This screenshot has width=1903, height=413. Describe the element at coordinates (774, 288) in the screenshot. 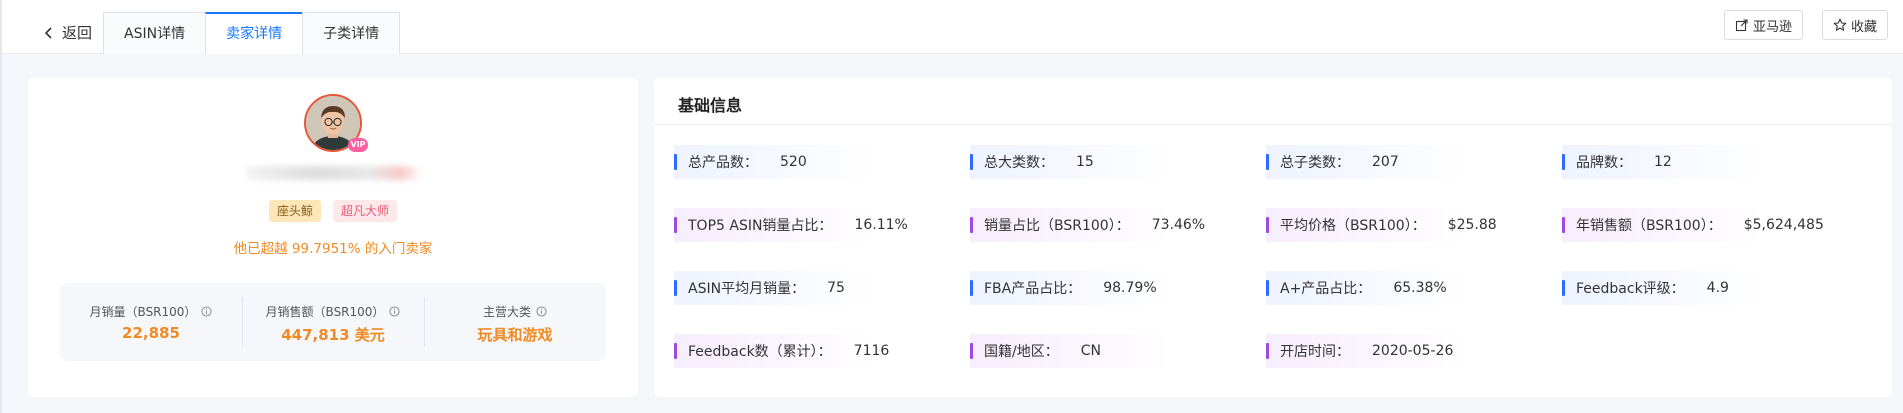

I see `info-asin-avg-monthly-sales: ASIN平均月销量： 75` at that location.